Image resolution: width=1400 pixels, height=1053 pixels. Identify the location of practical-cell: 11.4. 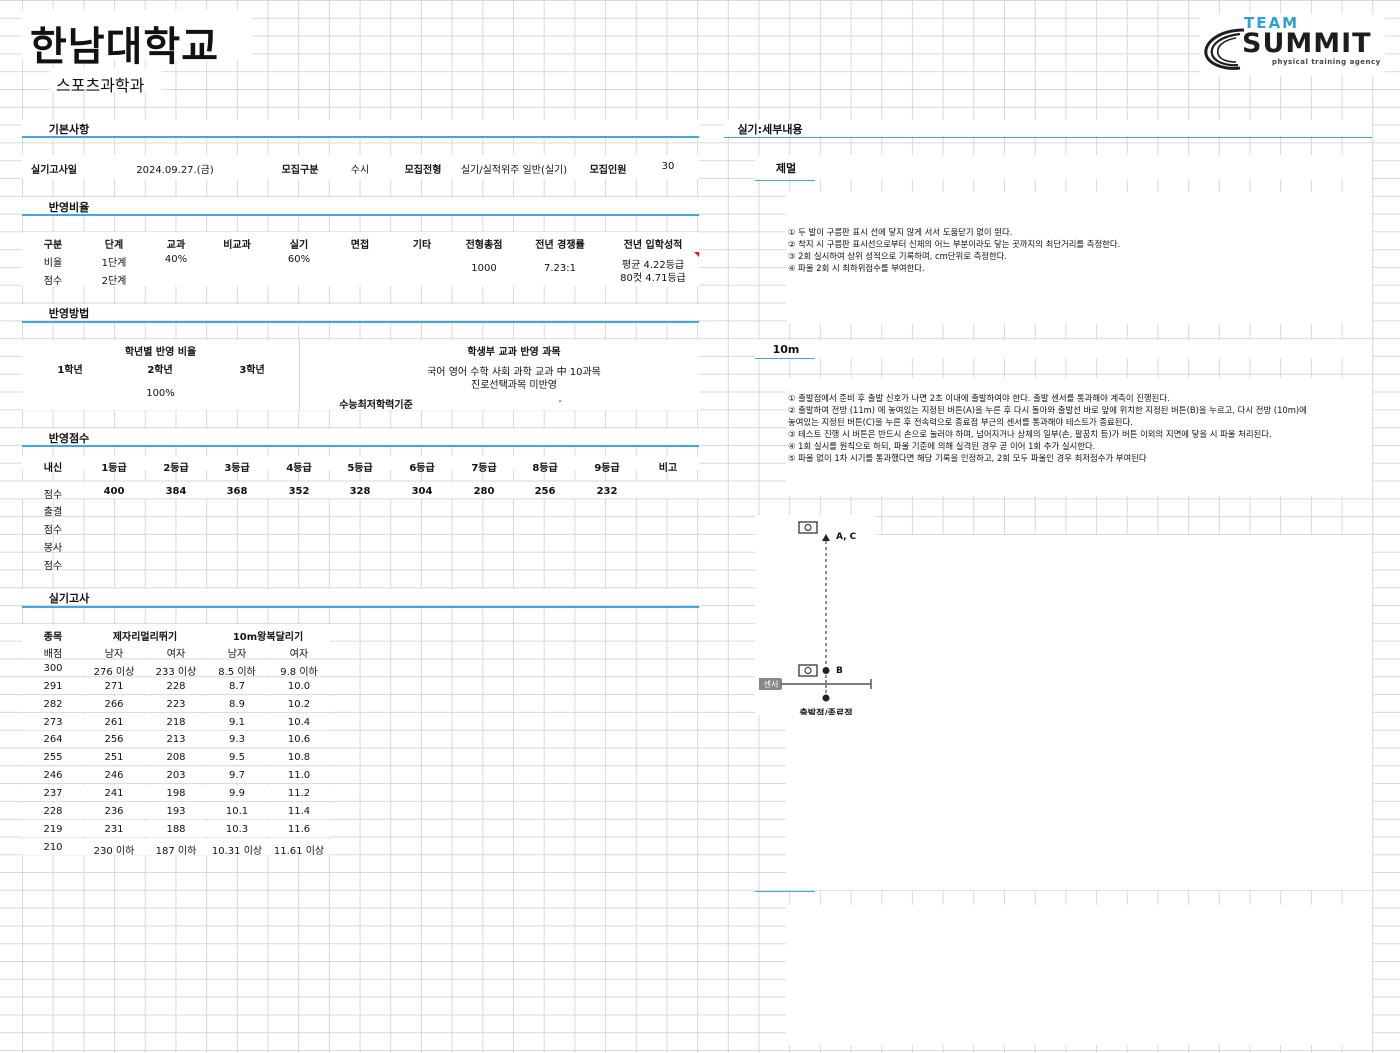
(299, 811).